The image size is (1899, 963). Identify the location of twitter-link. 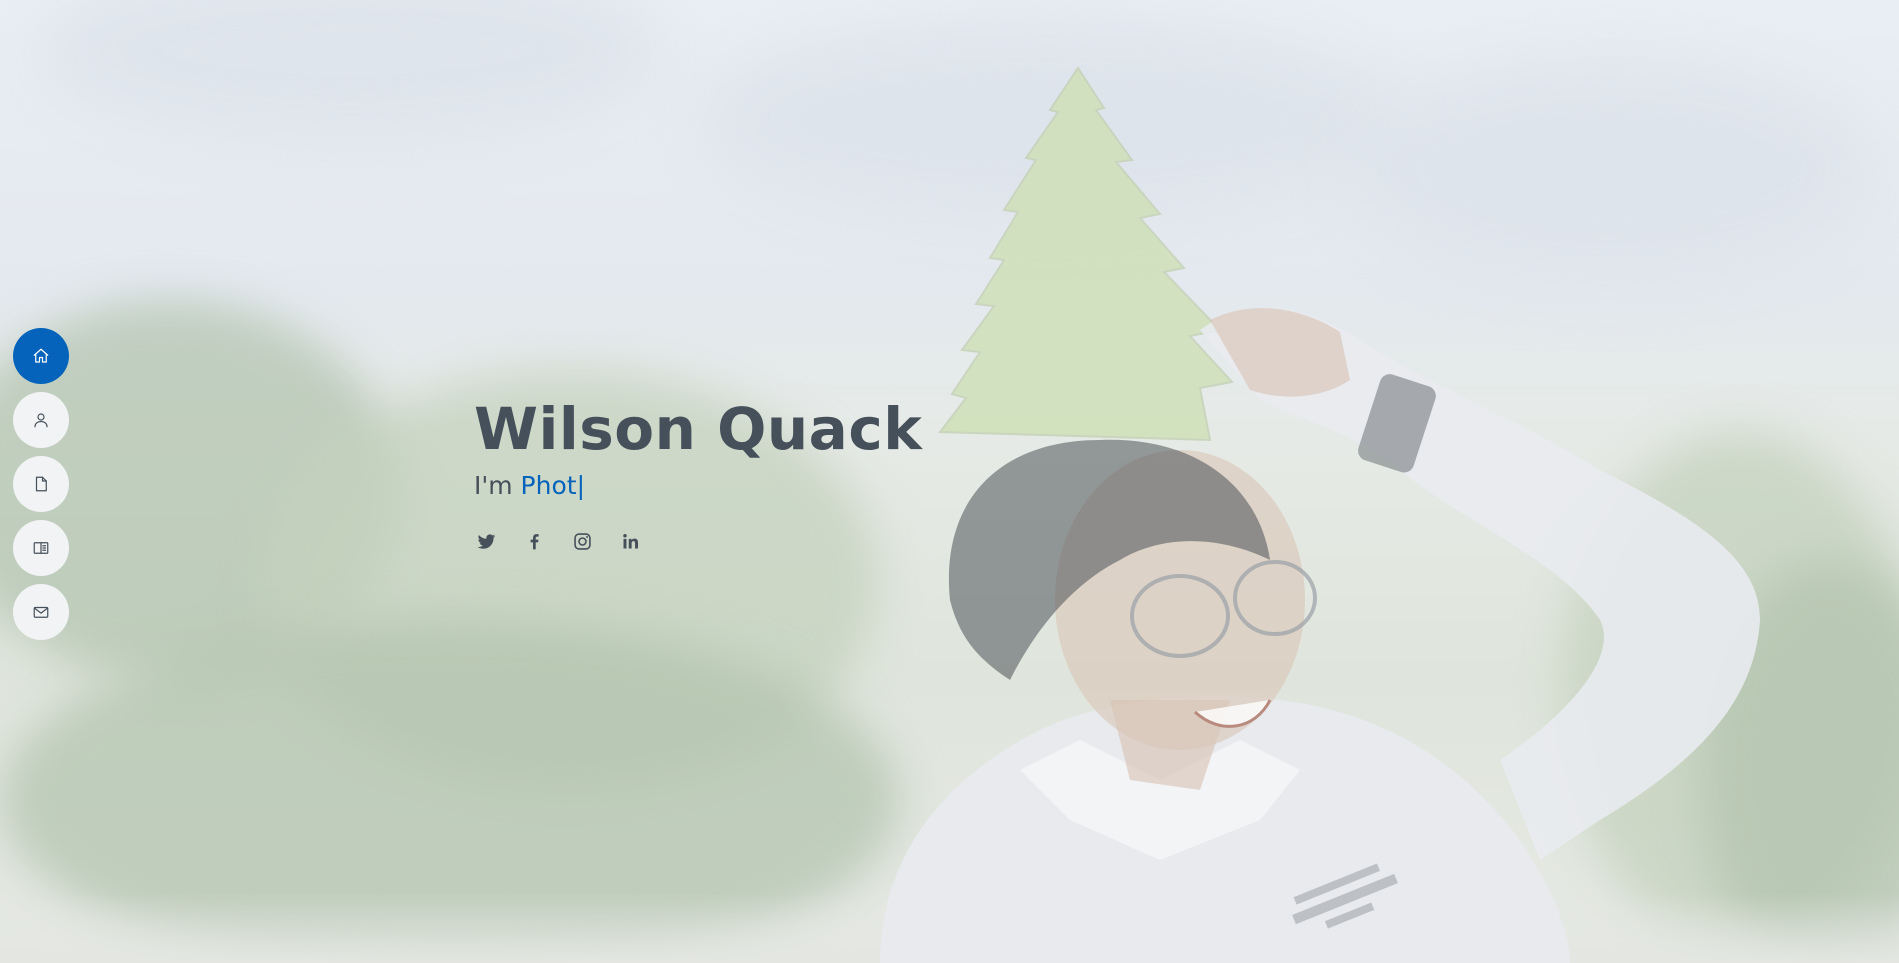
(486, 541).